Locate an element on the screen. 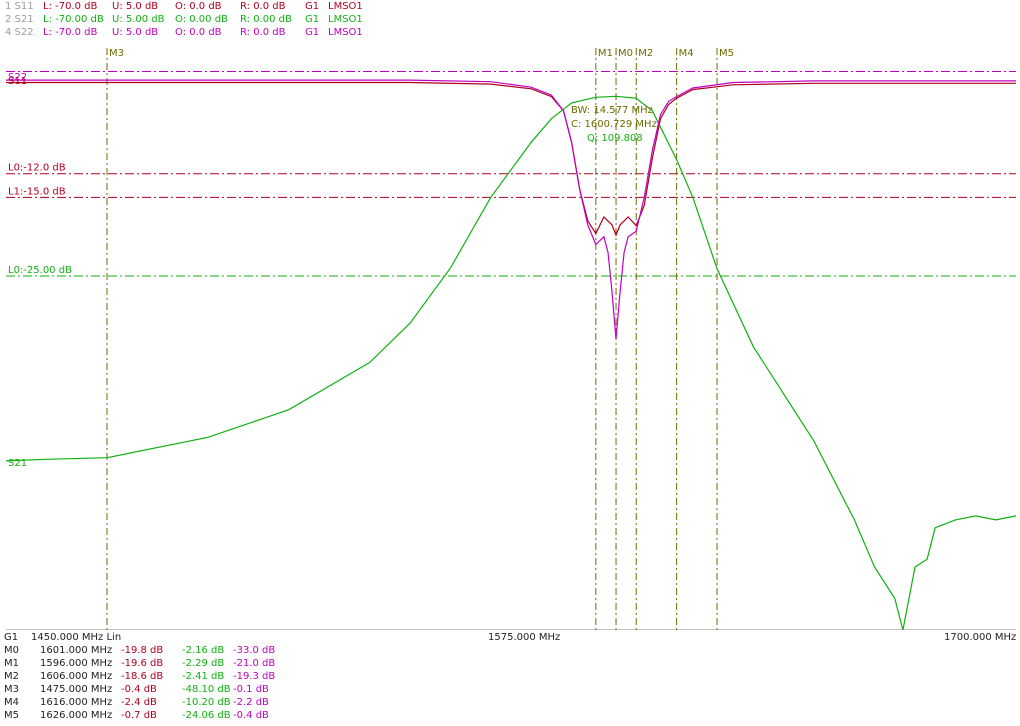 The image size is (1020, 726). marker-label-m3: M3 is located at coordinates (116, 53).